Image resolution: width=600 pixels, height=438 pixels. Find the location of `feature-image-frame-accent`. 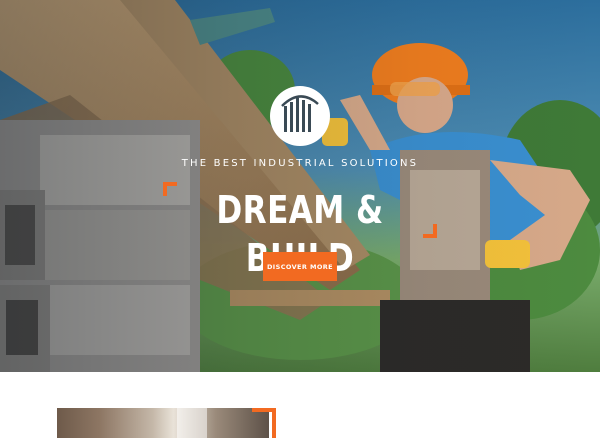

feature-image-frame-accent is located at coordinates (264, 423).